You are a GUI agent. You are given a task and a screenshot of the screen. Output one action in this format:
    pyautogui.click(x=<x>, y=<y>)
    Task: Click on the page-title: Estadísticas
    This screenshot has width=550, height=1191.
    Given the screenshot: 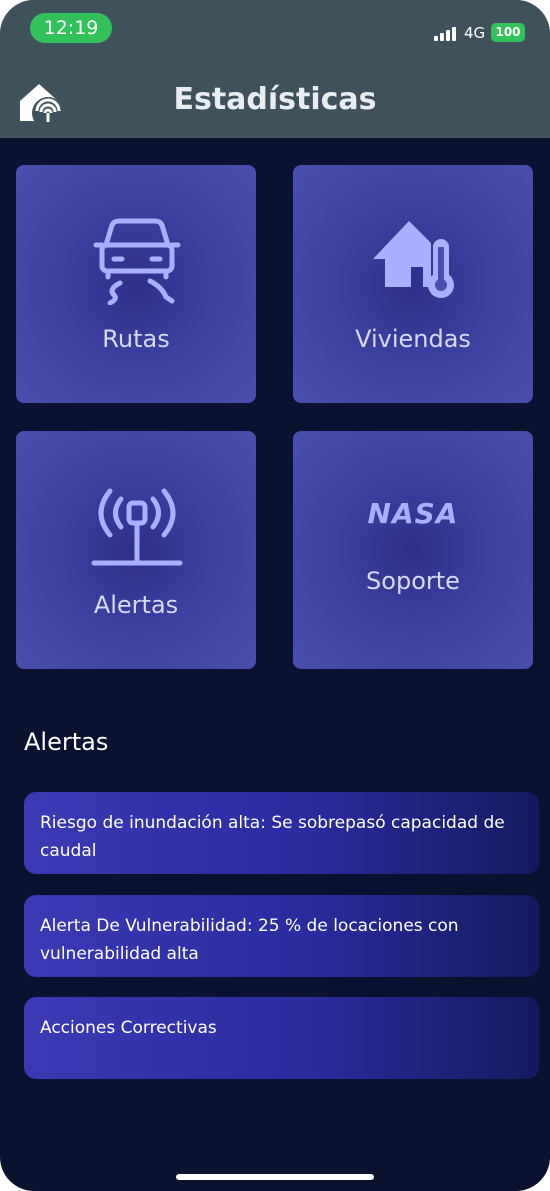 What is the action you would take?
    pyautogui.click(x=275, y=99)
    